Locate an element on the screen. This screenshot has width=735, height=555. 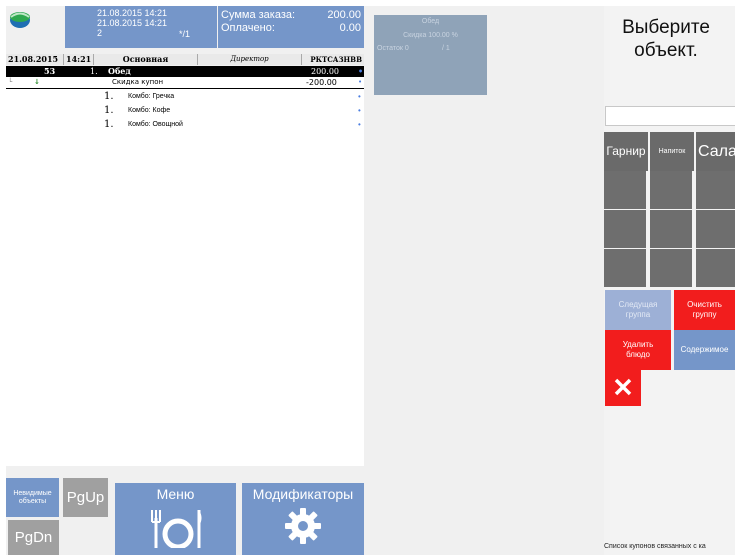
guests-count: 2 is located at coordinates (100, 33).